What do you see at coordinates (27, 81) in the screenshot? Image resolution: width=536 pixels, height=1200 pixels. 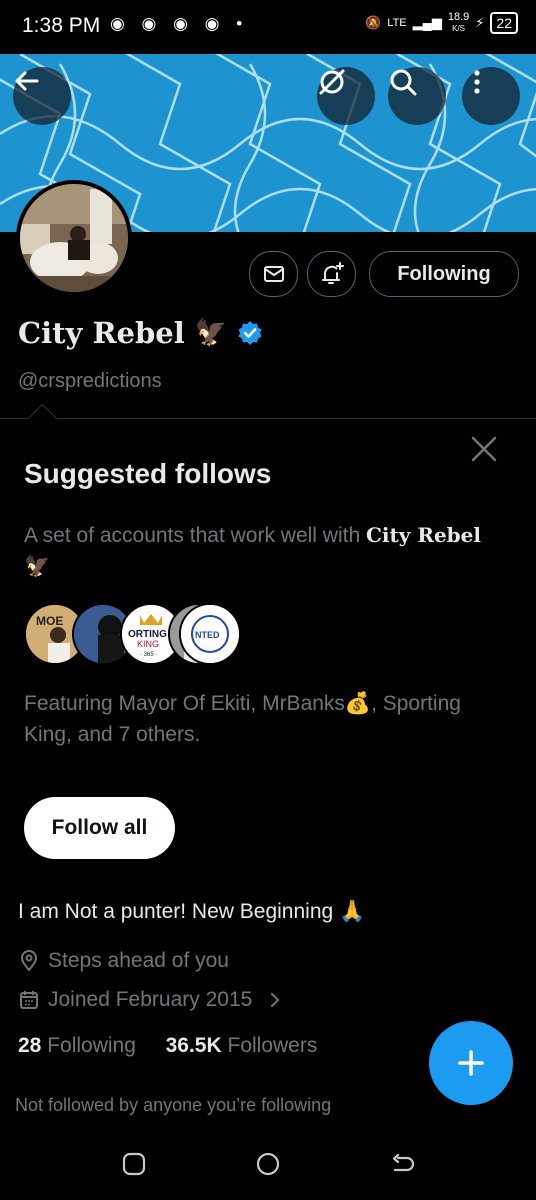 I see `back-arrow-icon` at bounding box center [27, 81].